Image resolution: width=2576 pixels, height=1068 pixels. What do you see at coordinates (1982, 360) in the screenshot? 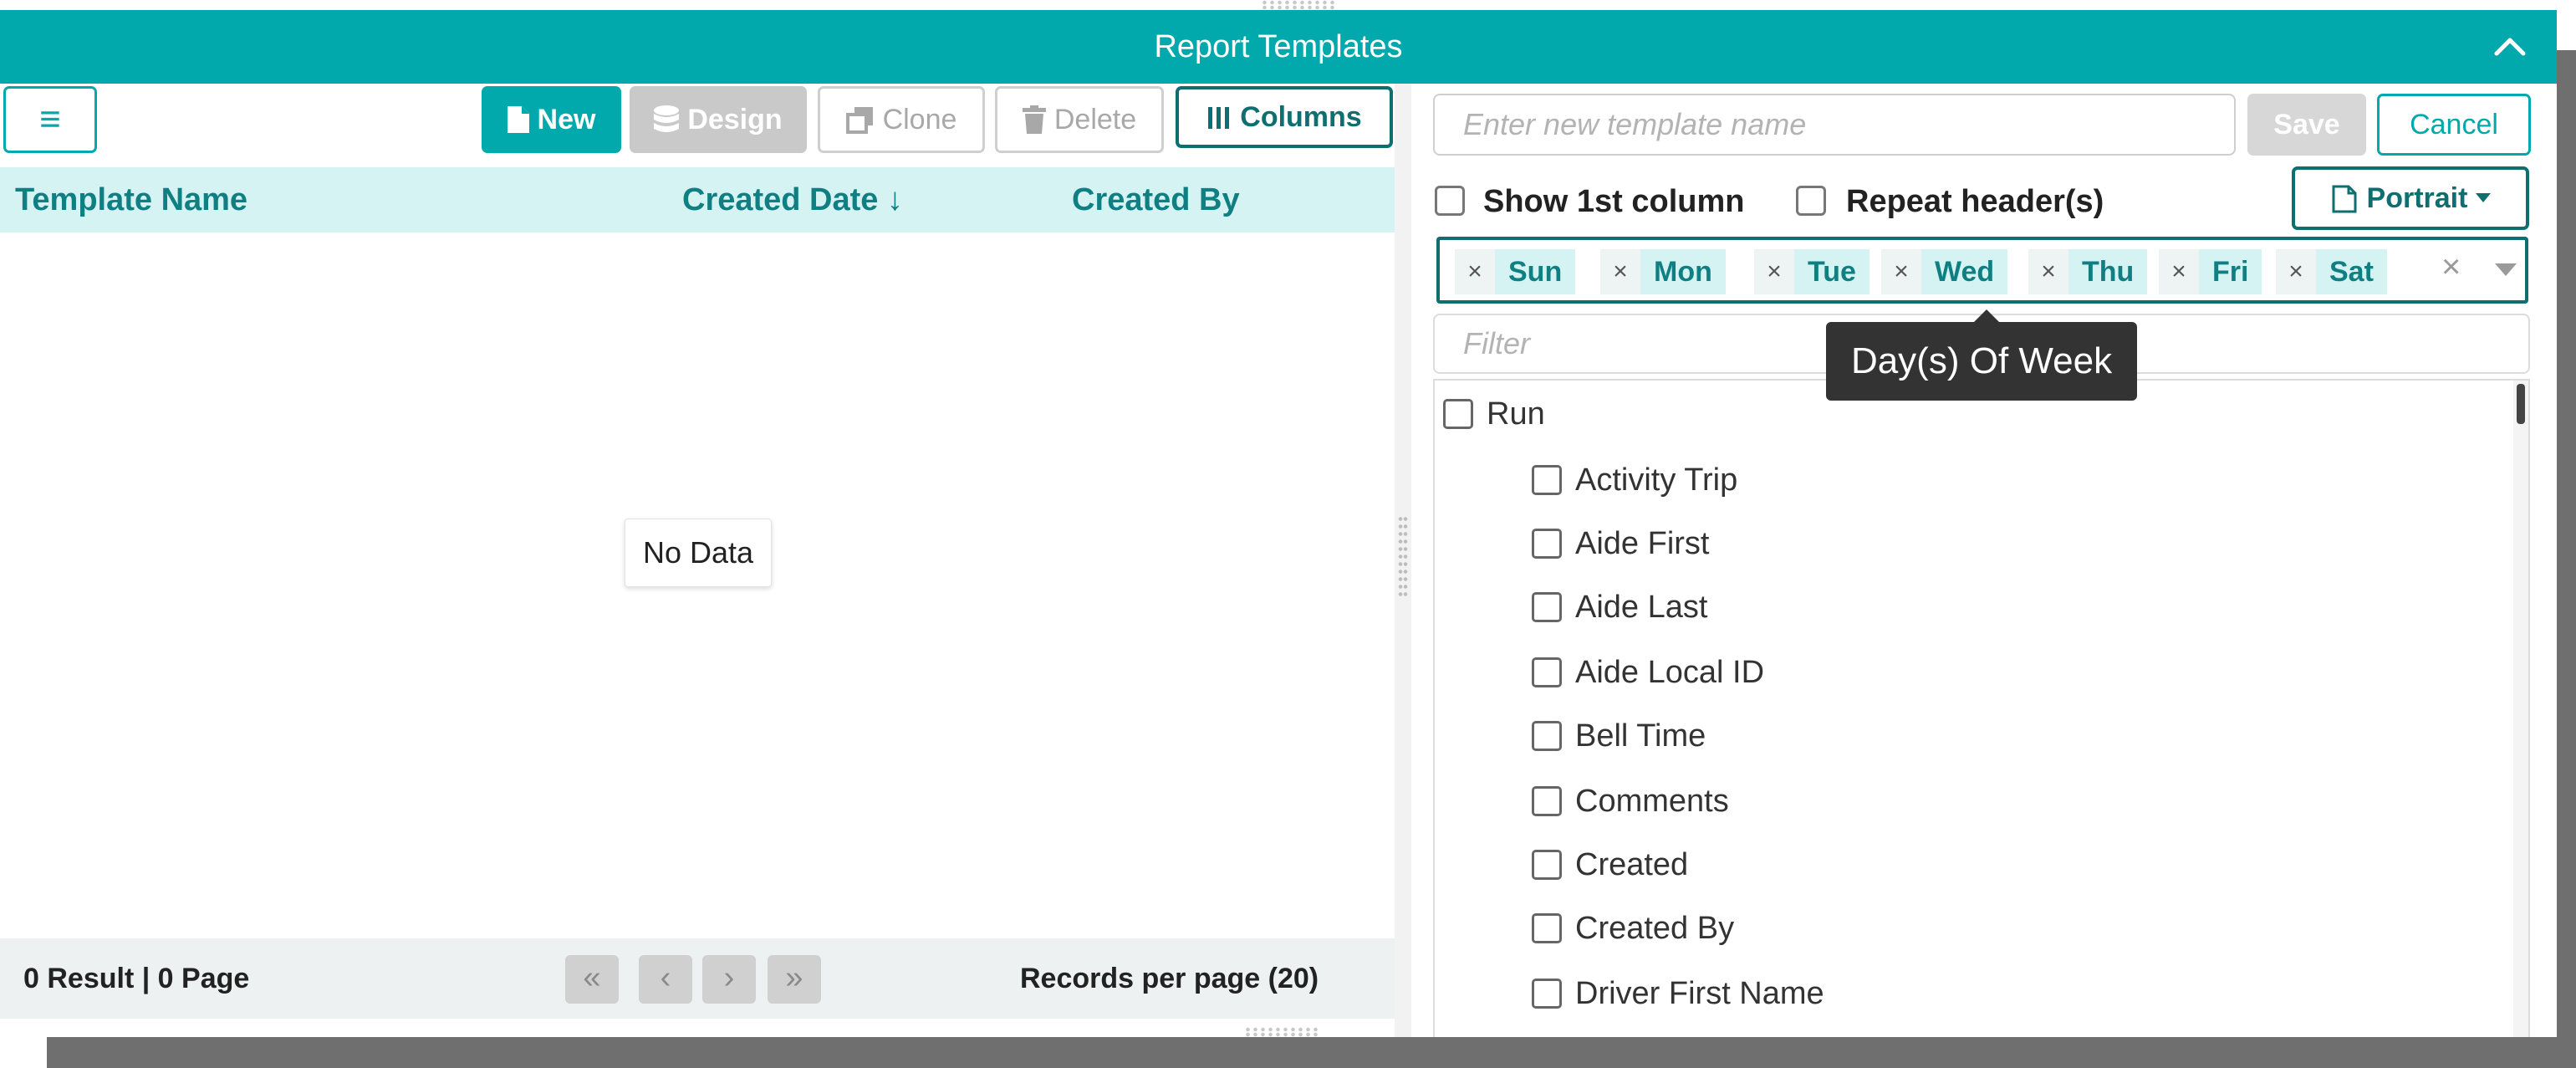
I see `tooltip-text: Day(s) Of Week` at bounding box center [1982, 360].